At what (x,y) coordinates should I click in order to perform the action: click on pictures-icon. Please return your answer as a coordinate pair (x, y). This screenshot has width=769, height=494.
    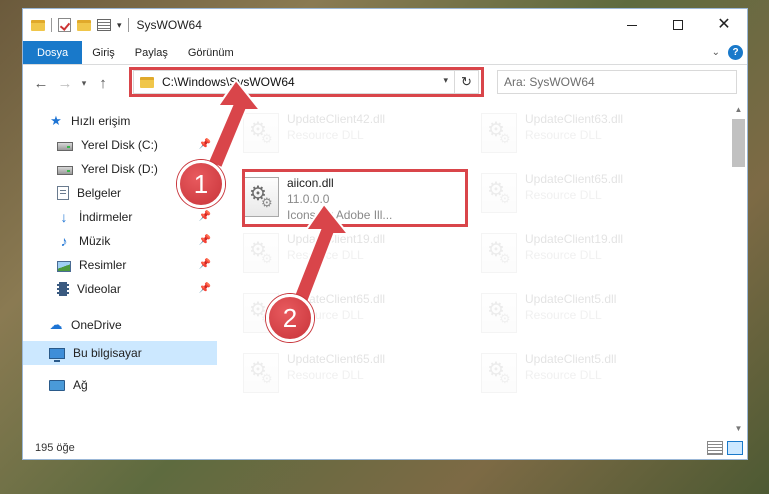
    Looking at the image, I should click on (64, 266).